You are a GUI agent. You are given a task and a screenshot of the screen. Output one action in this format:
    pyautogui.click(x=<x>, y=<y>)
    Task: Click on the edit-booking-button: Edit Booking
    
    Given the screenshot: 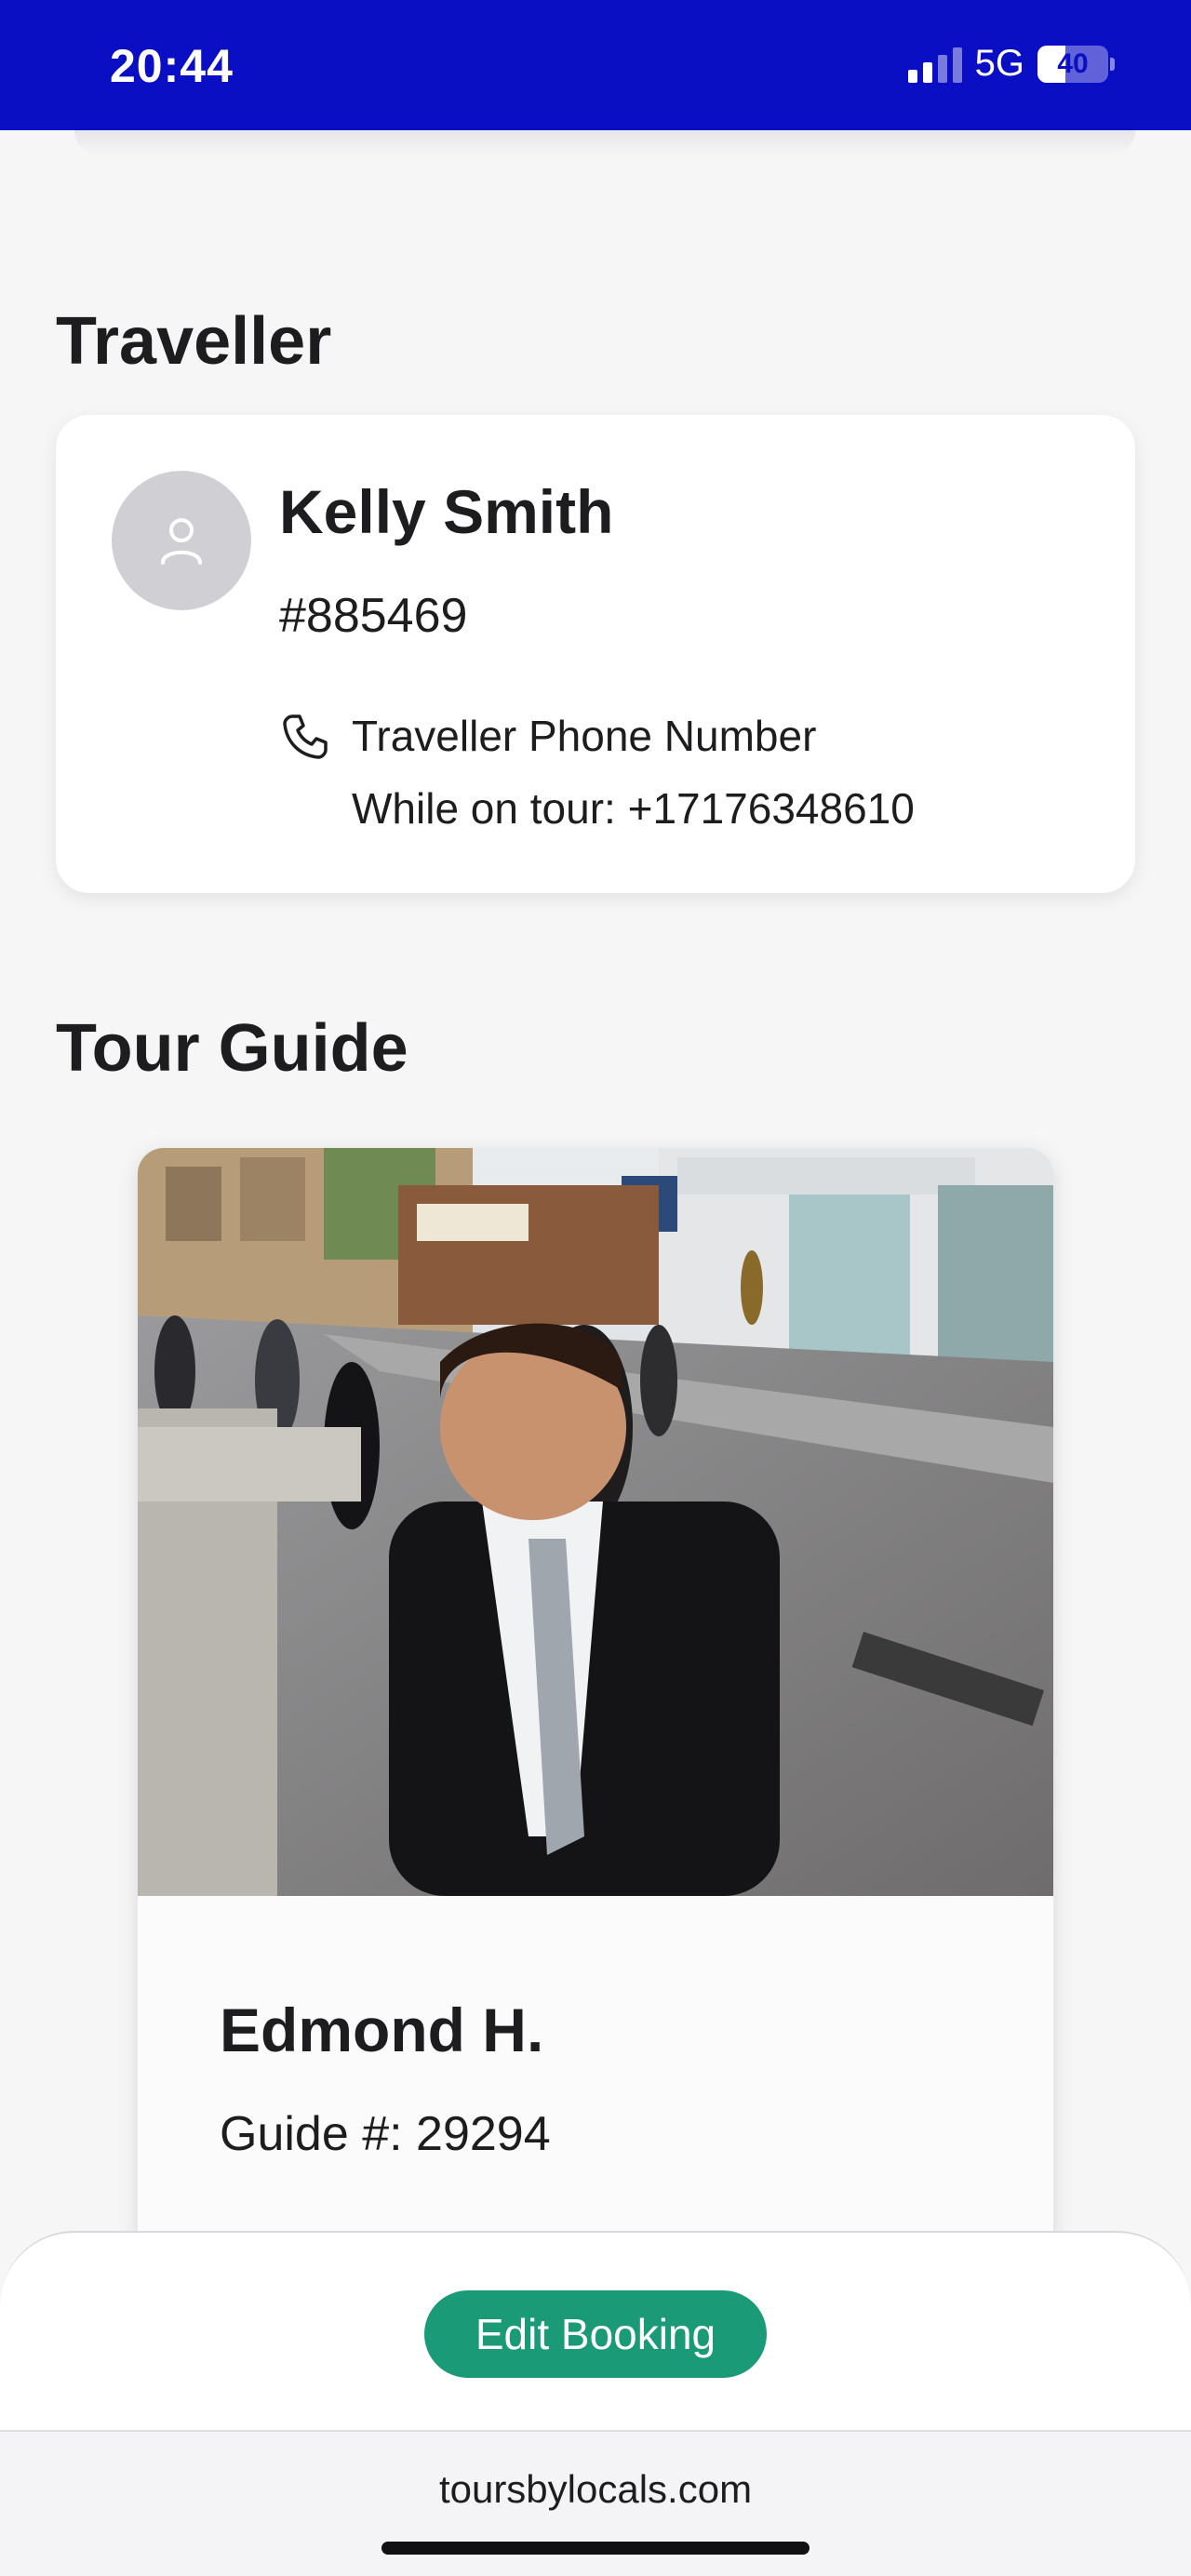 What is the action you would take?
    pyautogui.click(x=595, y=2334)
    